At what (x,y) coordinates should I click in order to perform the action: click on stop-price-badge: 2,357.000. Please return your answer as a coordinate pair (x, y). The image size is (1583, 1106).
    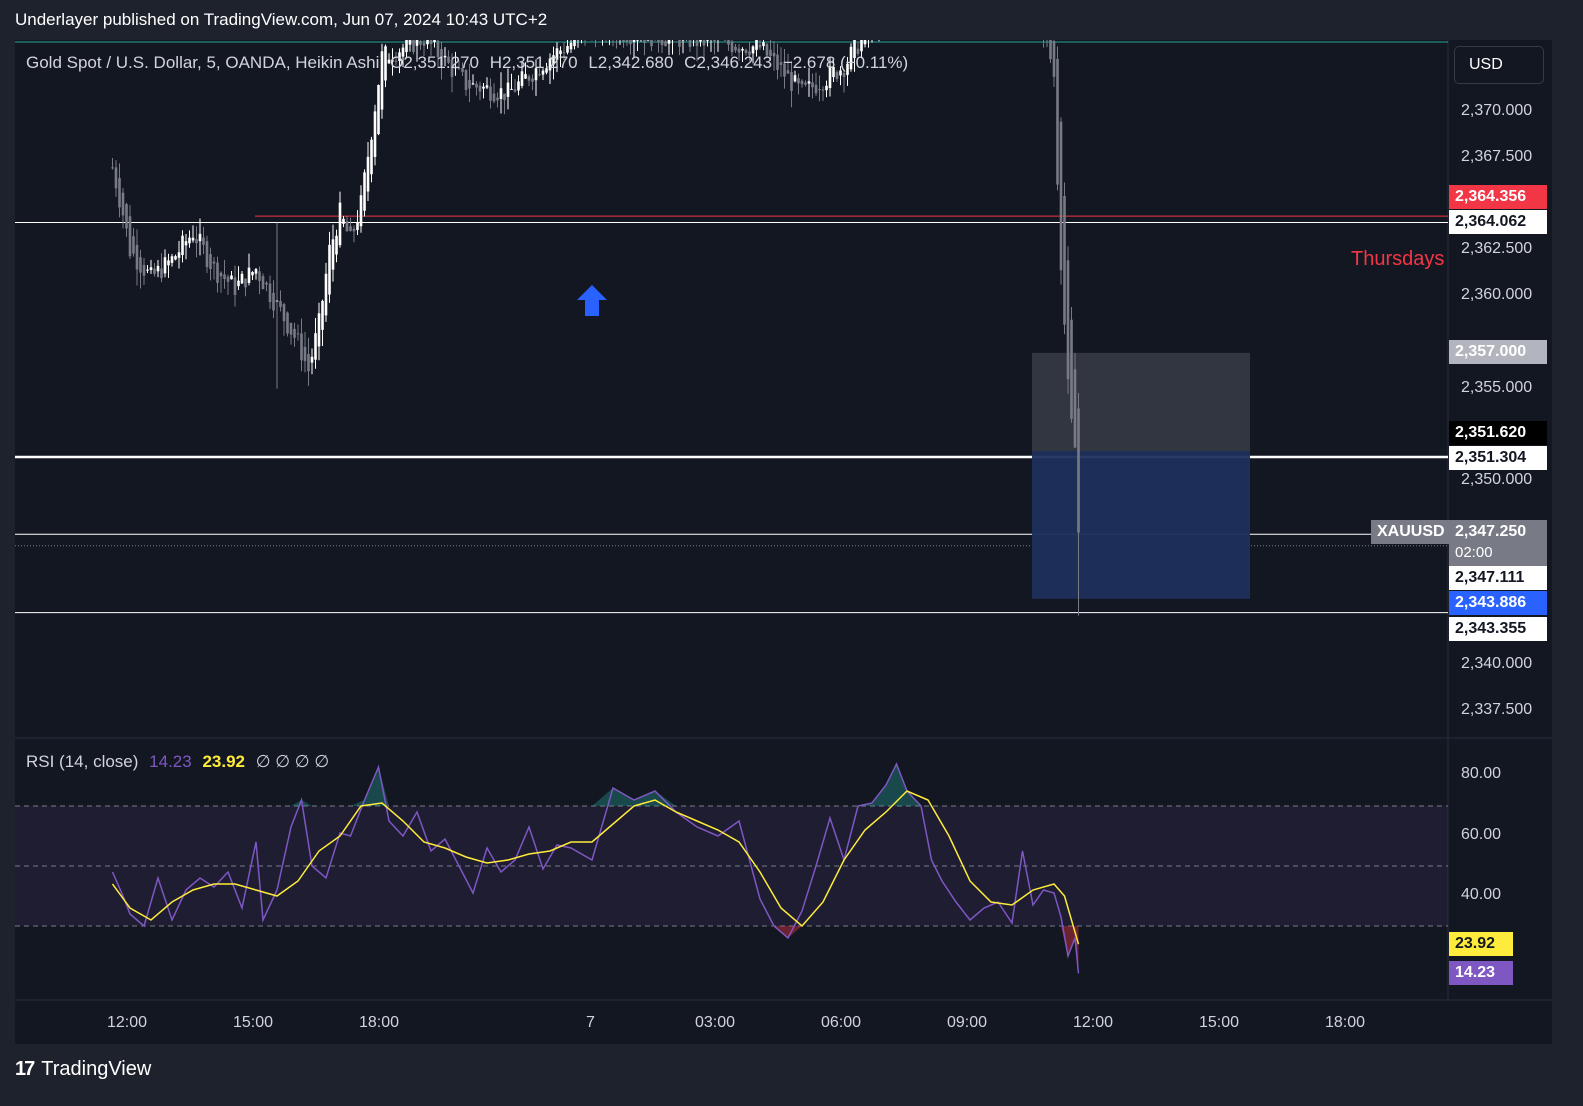
    Looking at the image, I should click on (1498, 352).